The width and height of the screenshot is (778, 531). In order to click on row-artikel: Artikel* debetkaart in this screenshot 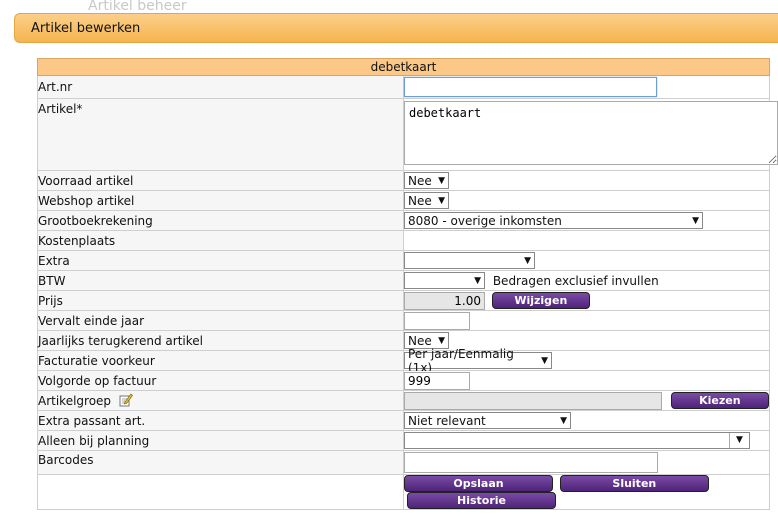, I will do `click(407, 134)`.